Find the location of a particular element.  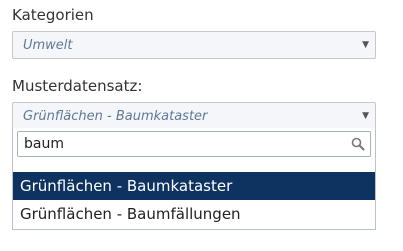

dropdown-search-input is located at coordinates (184, 144).